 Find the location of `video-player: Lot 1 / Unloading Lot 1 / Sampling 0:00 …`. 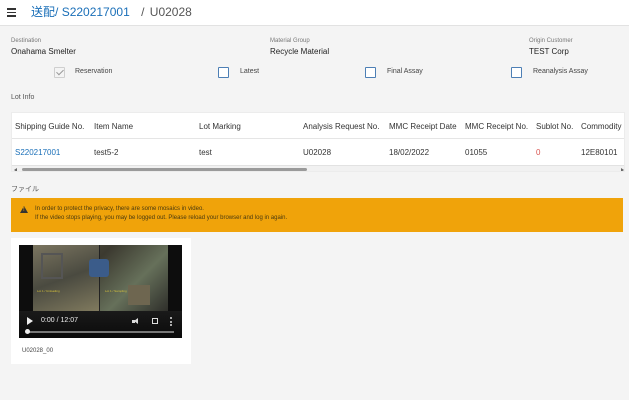

video-player: Lot 1 / Unloading Lot 1 / Sampling 0:00 … is located at coordinates (100, 291).